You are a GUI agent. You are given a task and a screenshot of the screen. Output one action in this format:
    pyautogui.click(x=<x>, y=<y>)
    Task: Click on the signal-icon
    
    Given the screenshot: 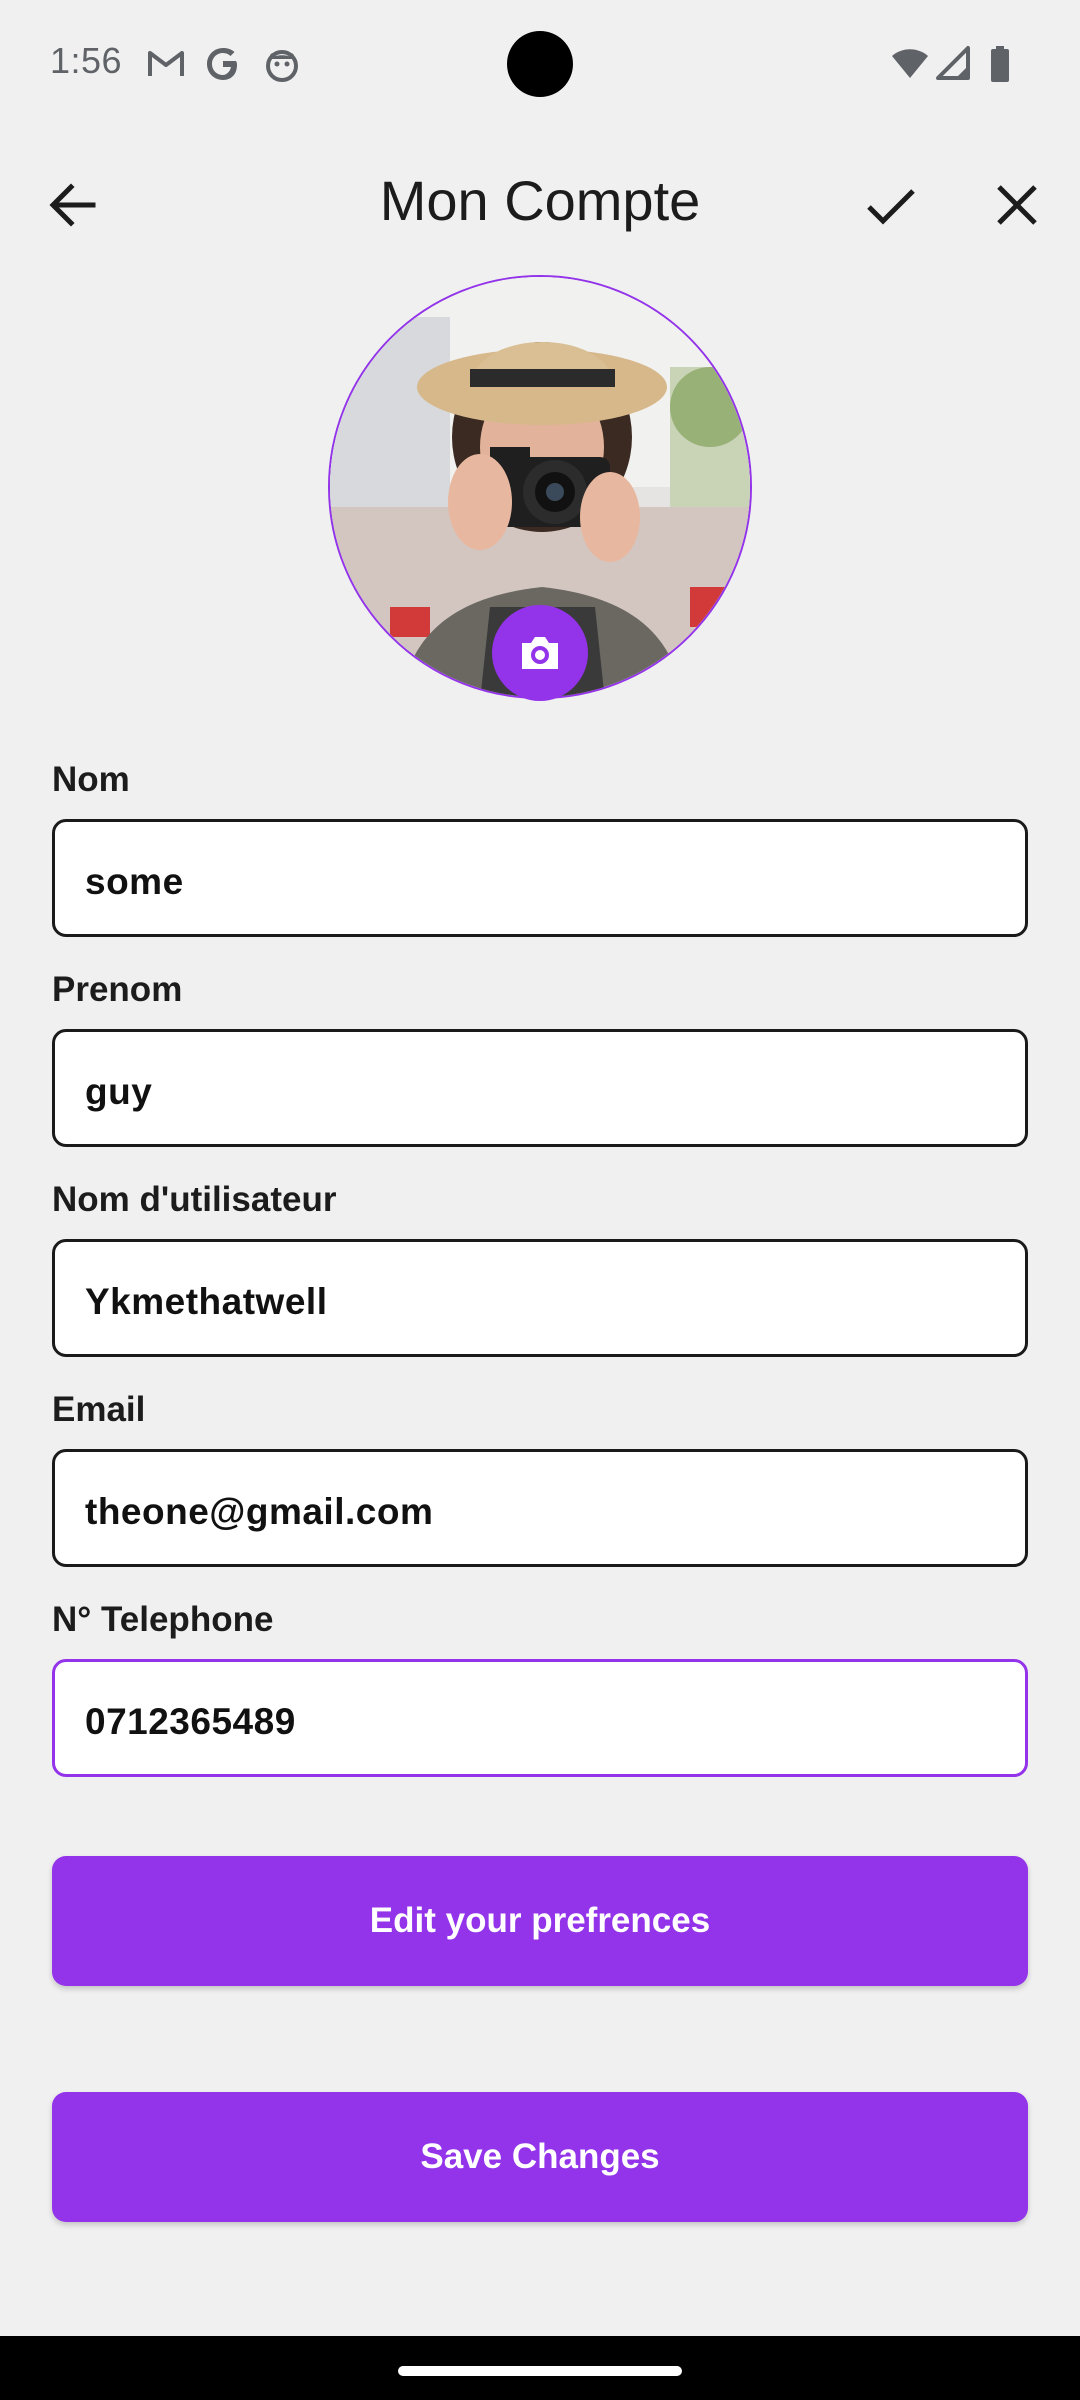 What is the action you would take?
    pyautogui.click(x=954, y=64)
    